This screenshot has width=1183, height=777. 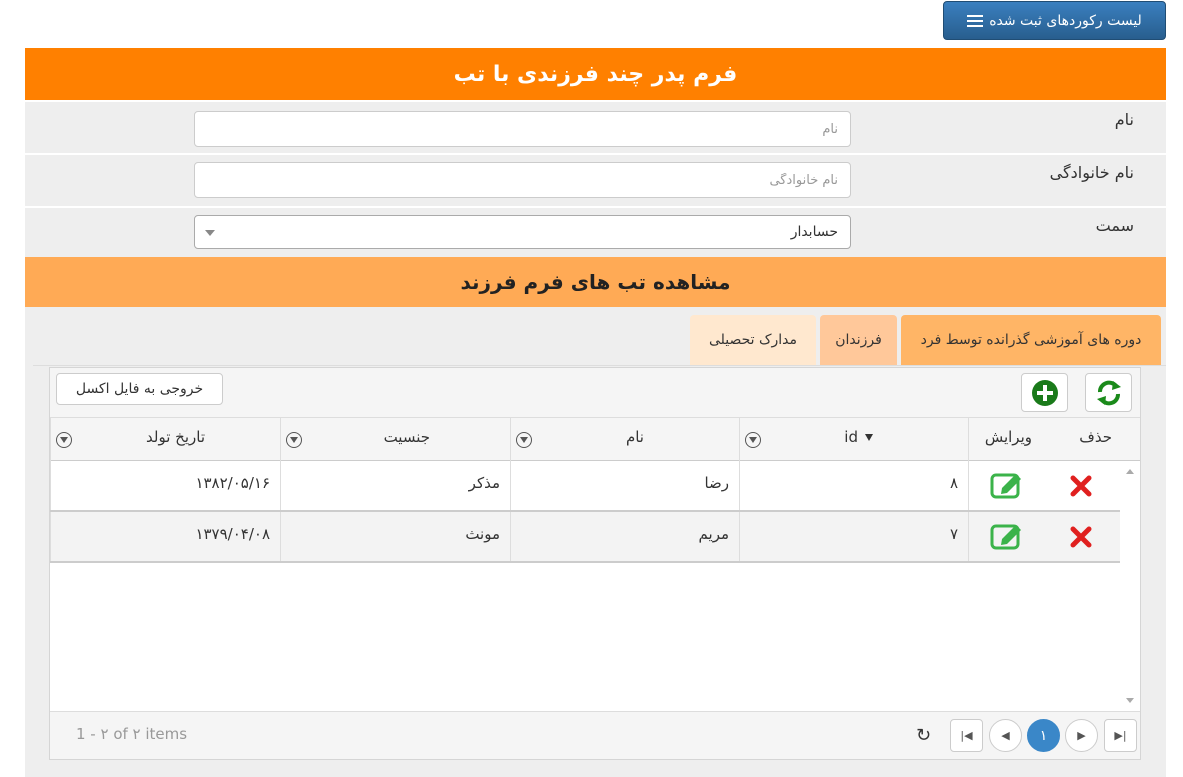 I want to click on scroll-up-icon, so click(x=1130, y=471).